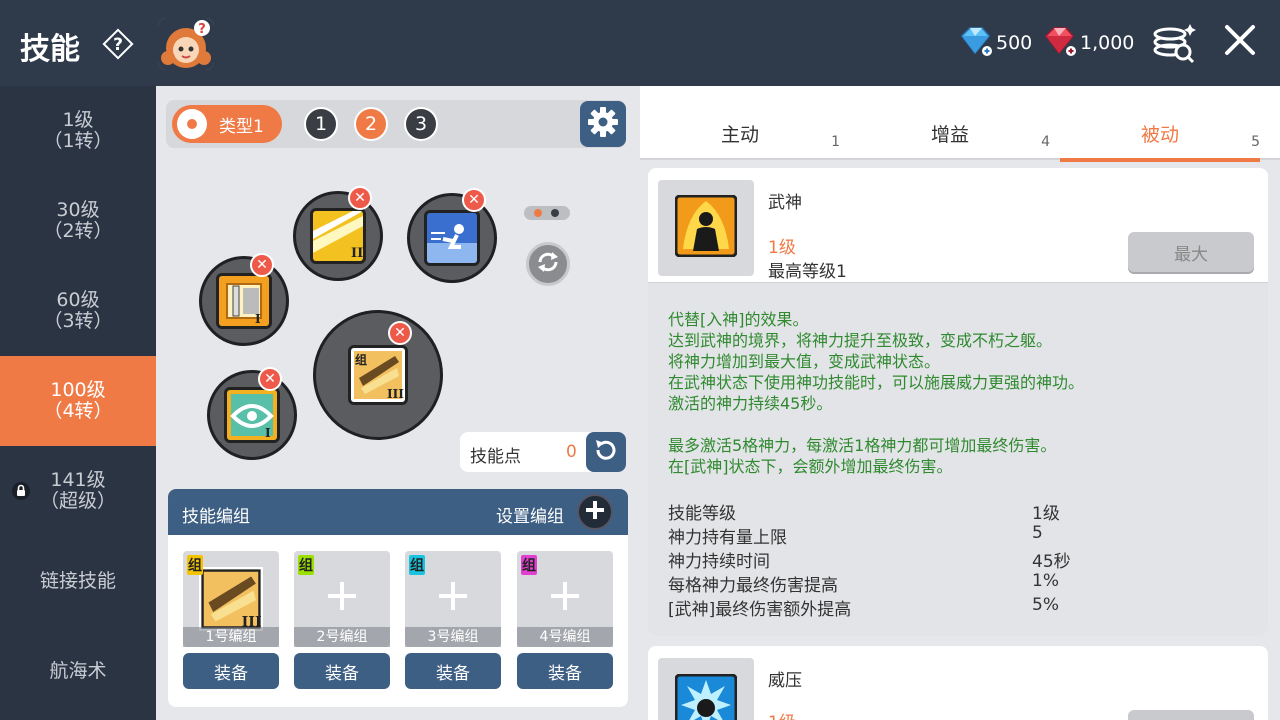 The width and height of the screenshot is (1280, 720). I want to click on skill-slot-center-large: 组 III ✕, so click(378, 375).